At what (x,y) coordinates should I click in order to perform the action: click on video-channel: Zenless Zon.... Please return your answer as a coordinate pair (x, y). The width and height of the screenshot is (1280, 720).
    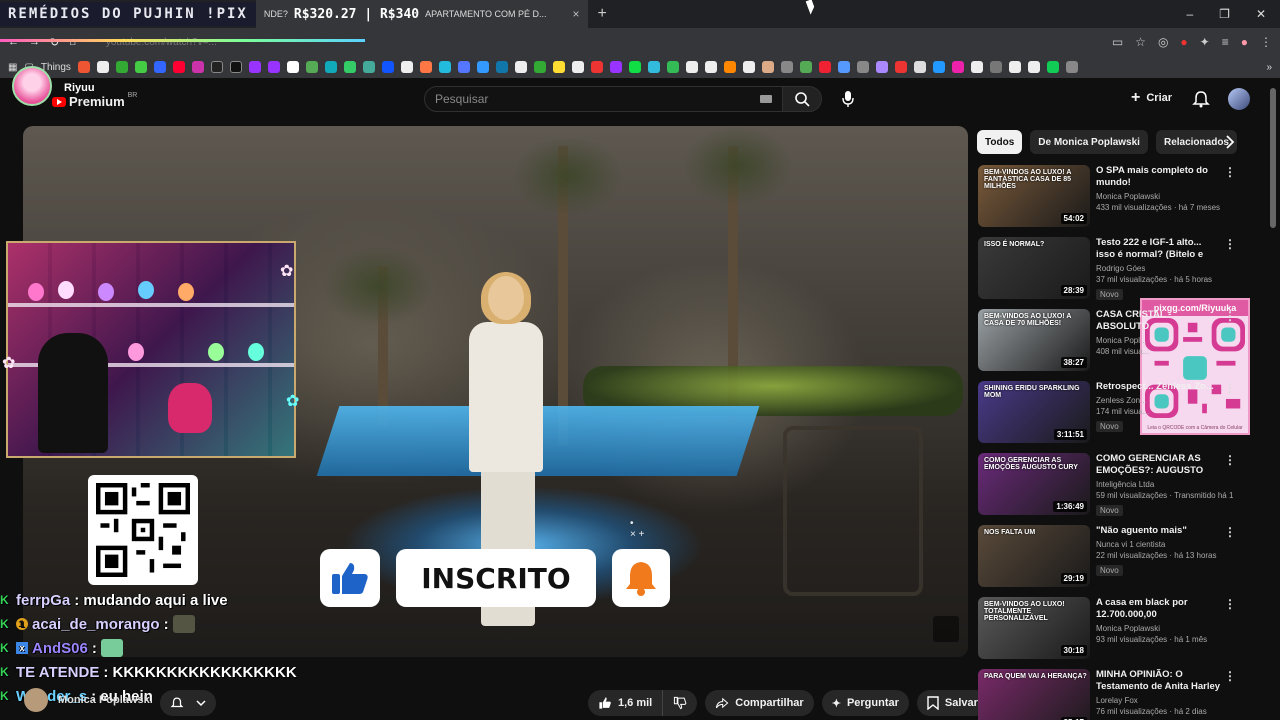
    Looking at the image, I should click on (1166, 400).